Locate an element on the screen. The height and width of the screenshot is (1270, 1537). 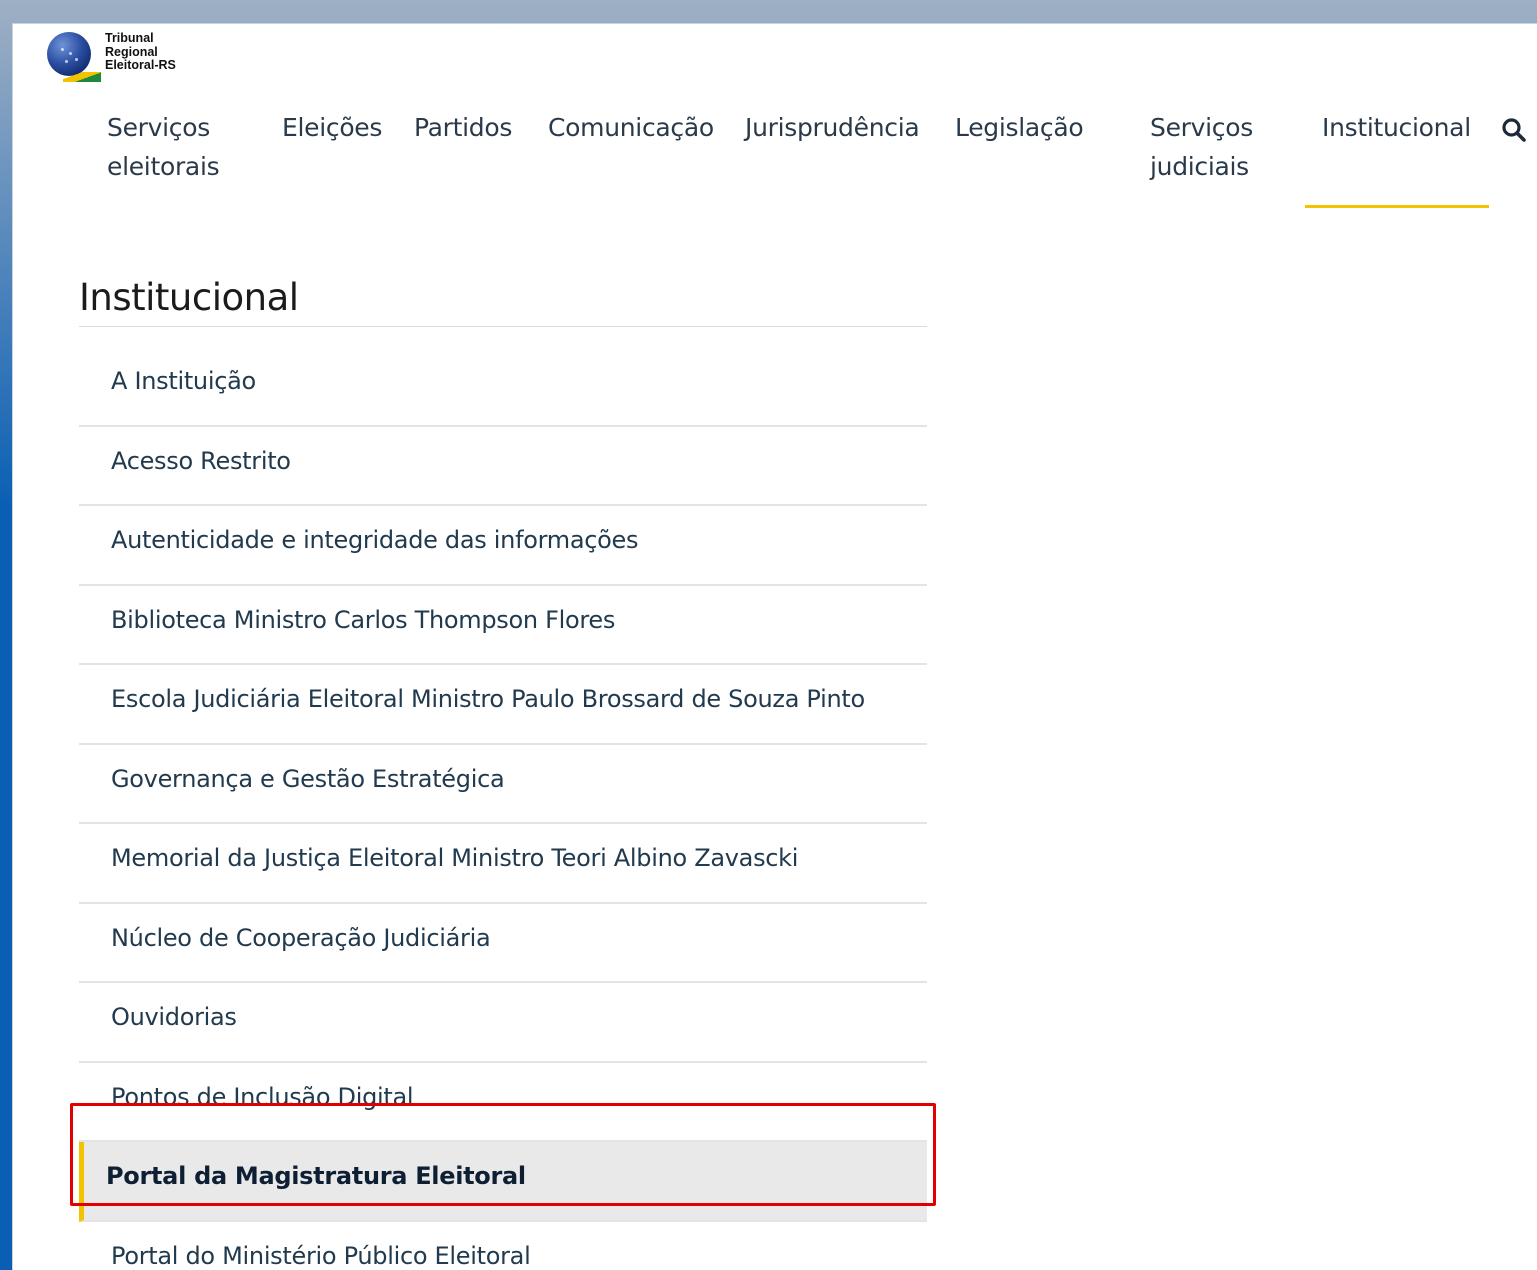
menu-item-label: Portal da Magistratura Eleitoral is located at coordinates (316, 1176).